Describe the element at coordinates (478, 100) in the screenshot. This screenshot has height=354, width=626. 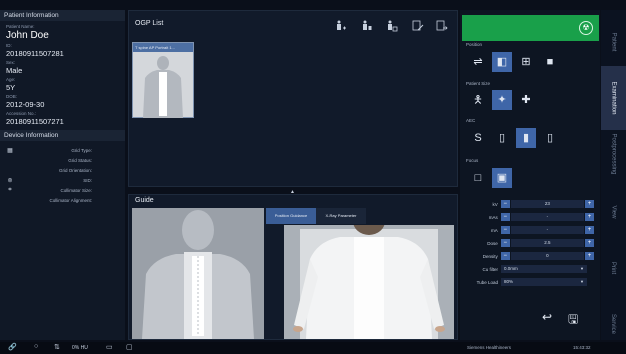
I see `size-small-icon: 🯅` at that location.